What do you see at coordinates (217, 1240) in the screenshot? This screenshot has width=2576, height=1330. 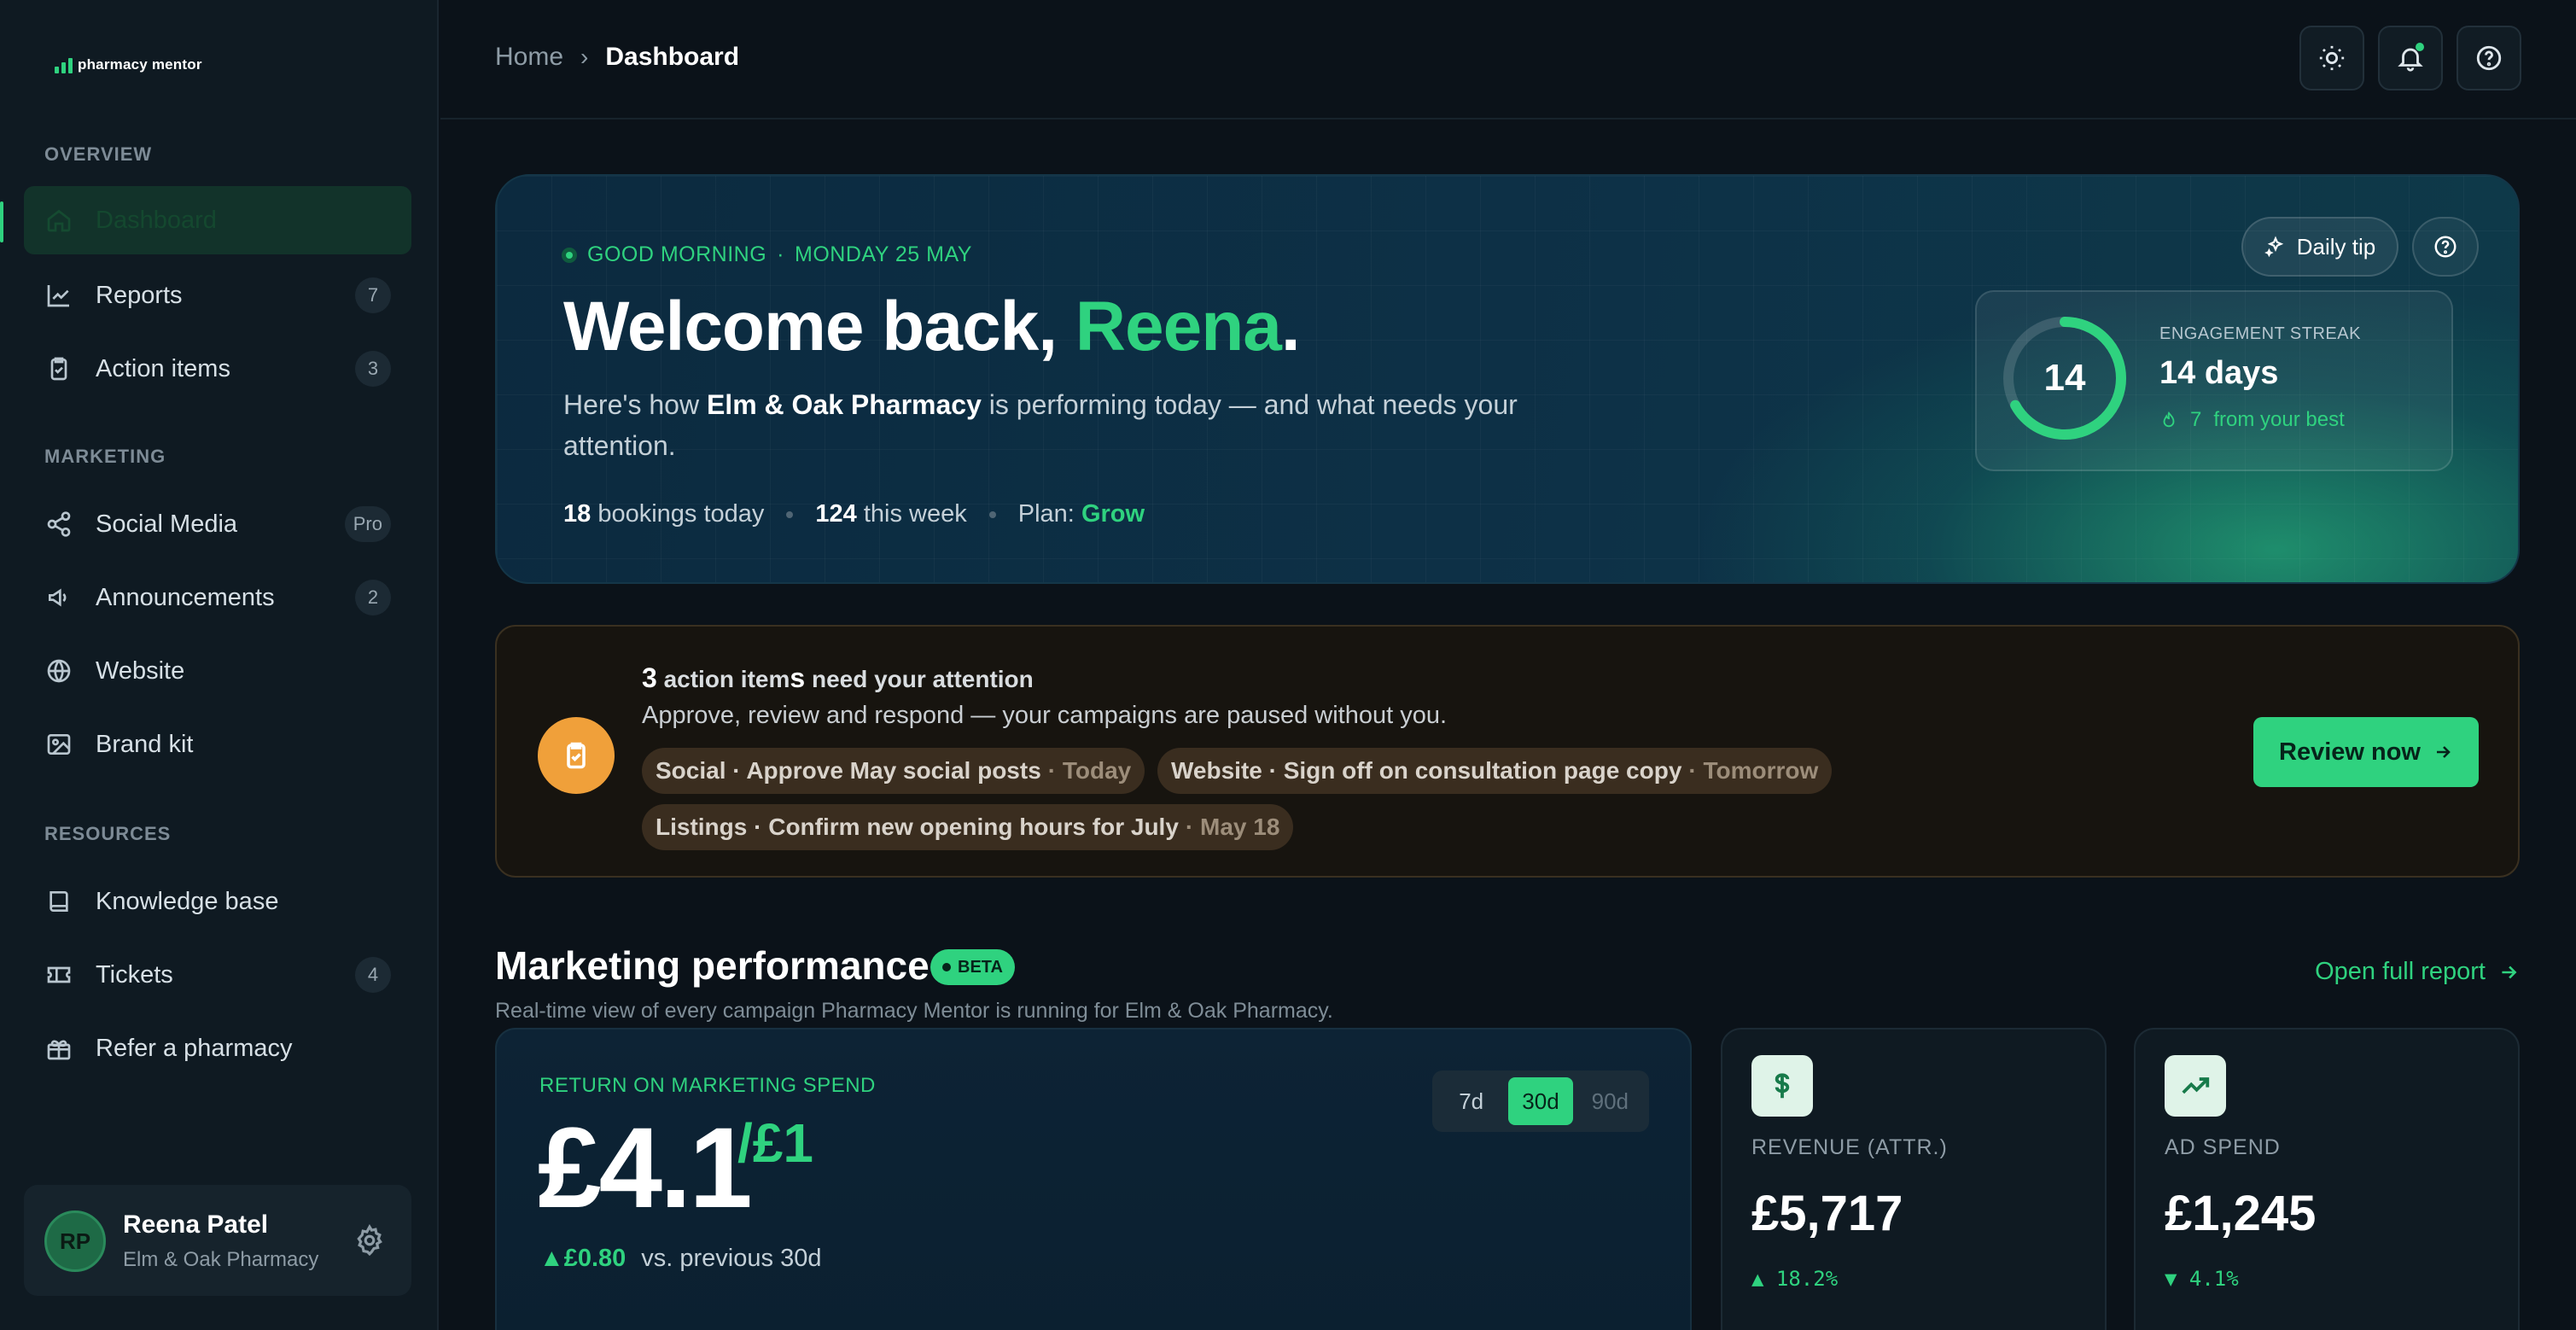 I see `user-card: RP Reena Patel Elm & Oak Pharmacy` at bounding box center [217, 1240].